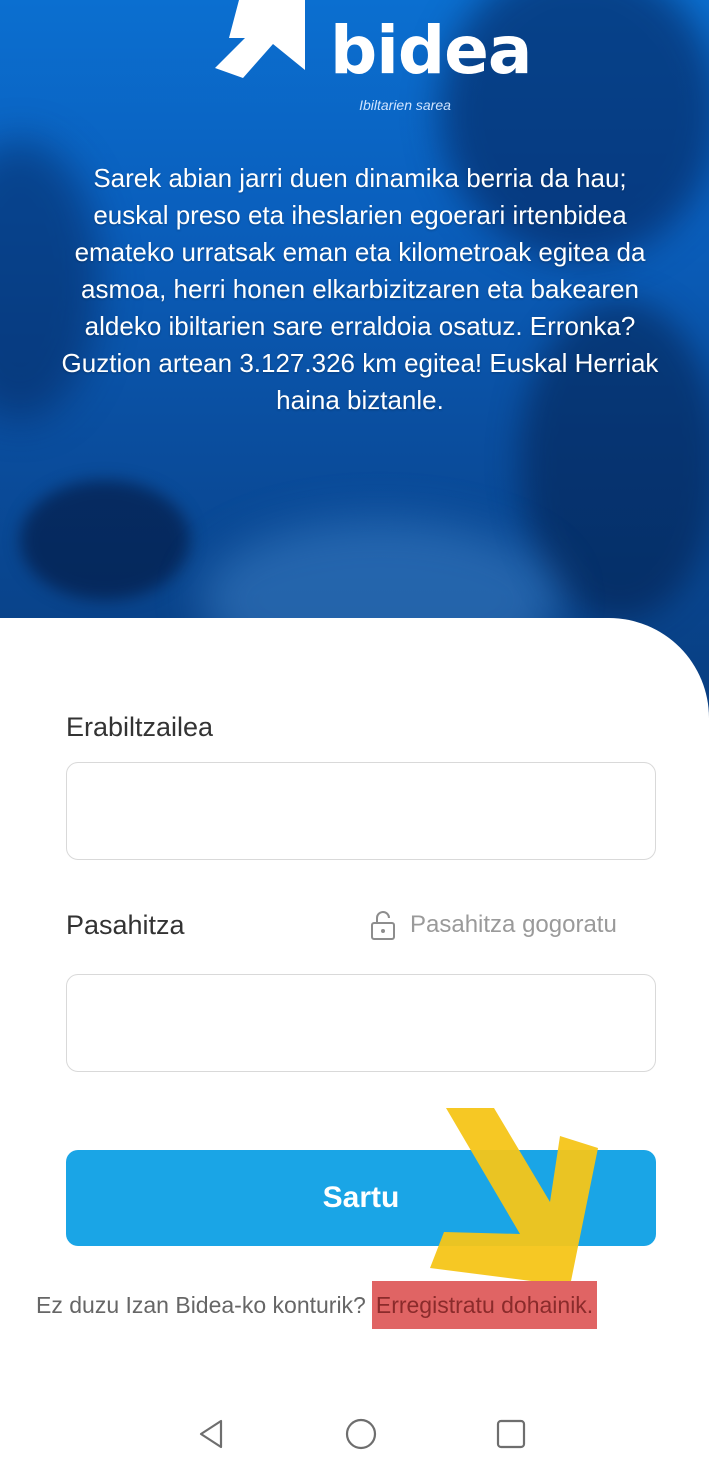 Image resolution: width=709 pixels, height=1468 pixels. Describe the element at coordinates (484, 1305) in the screenshot. I see `signup-link: Erregistratu dohainik.` at that location.